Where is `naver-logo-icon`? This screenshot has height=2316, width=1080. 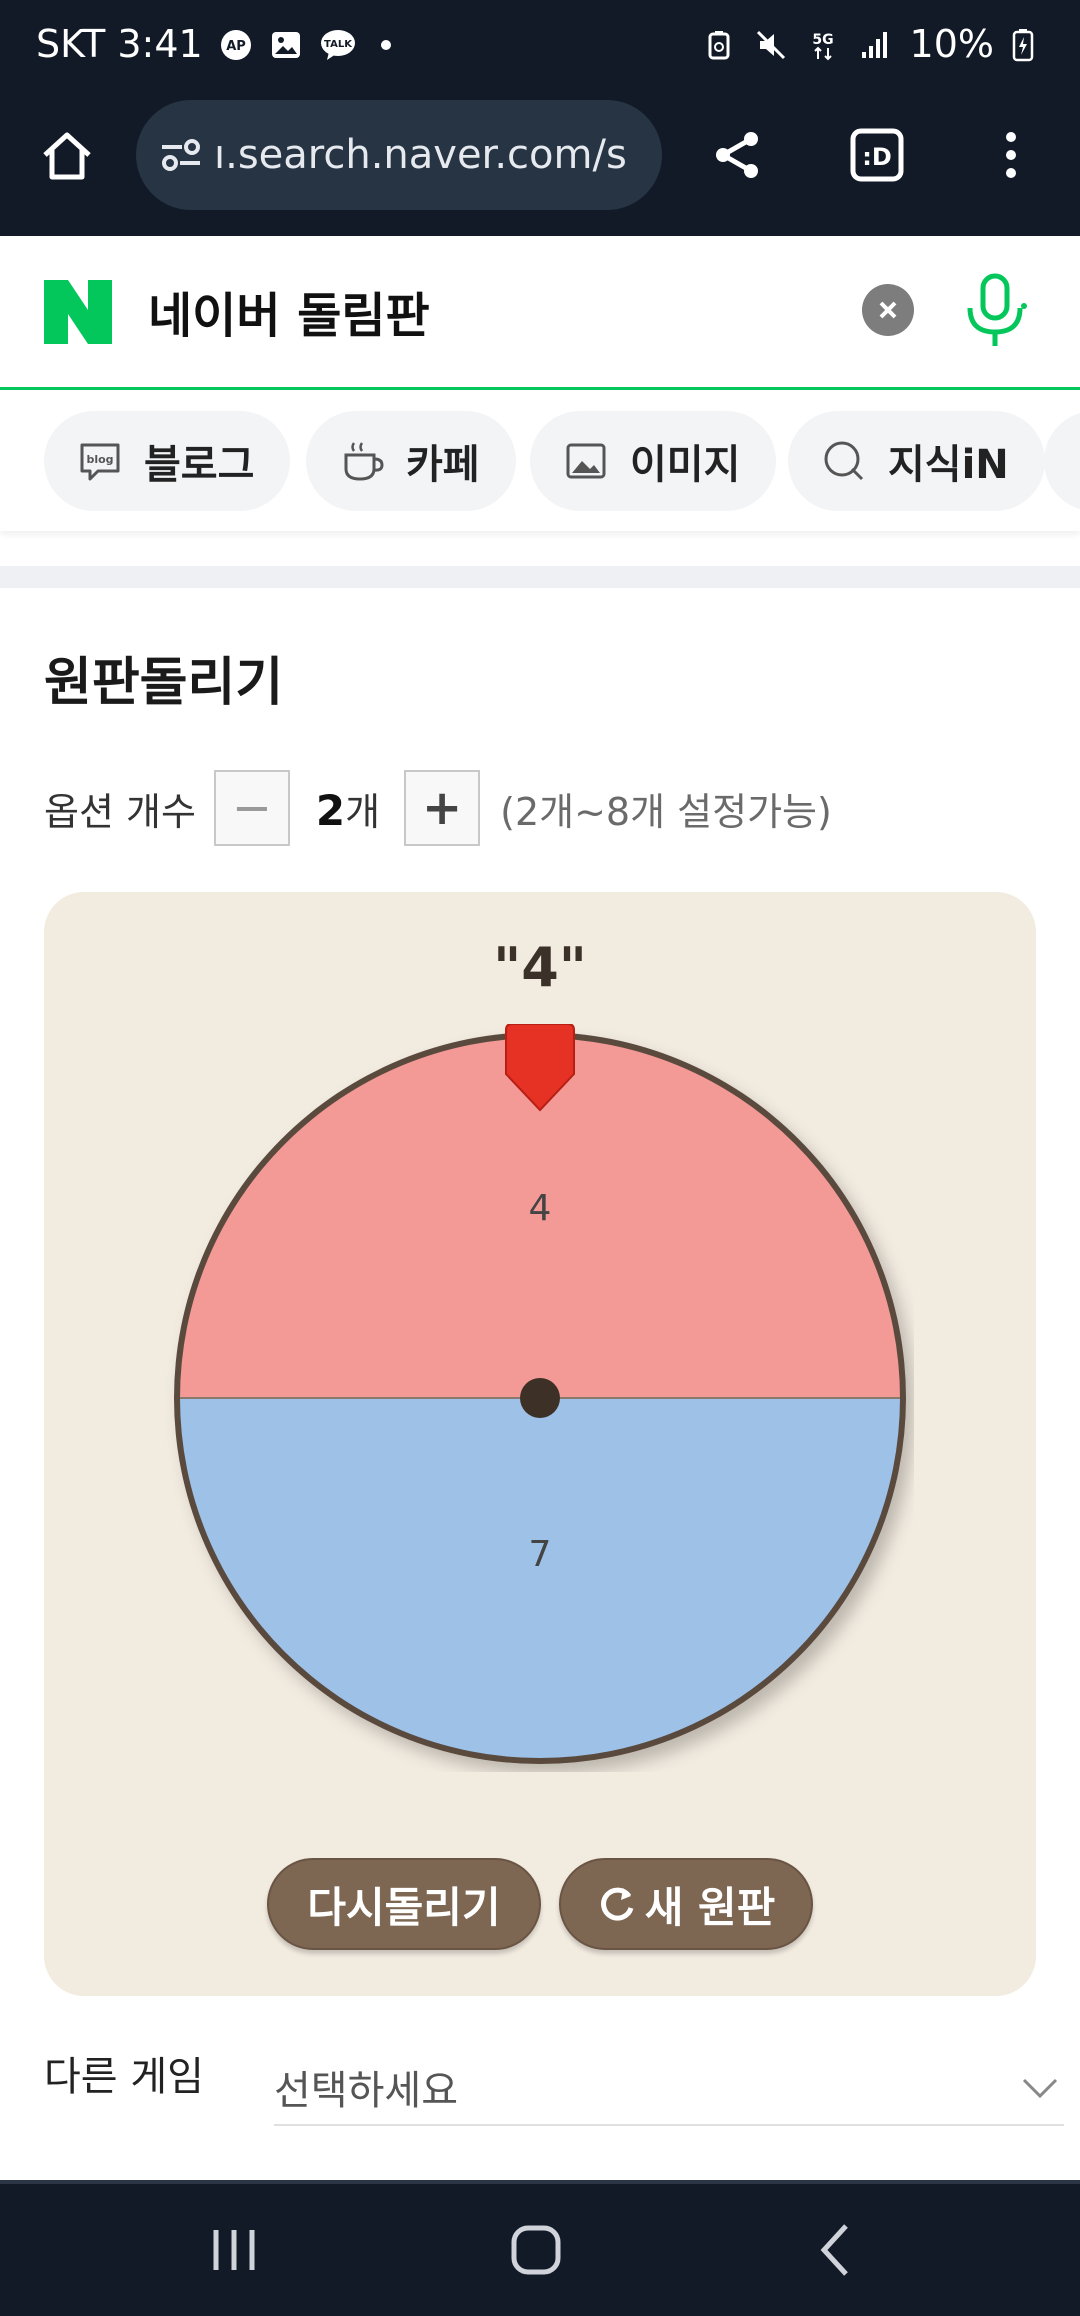 naver-logo-icon is located at coordinates (78, 312).